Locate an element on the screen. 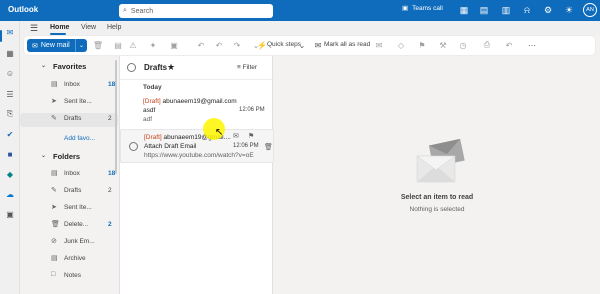 This screenshot has width=600, height=294. hamburger-icon: ☰ is located at coordinates (34, 28).